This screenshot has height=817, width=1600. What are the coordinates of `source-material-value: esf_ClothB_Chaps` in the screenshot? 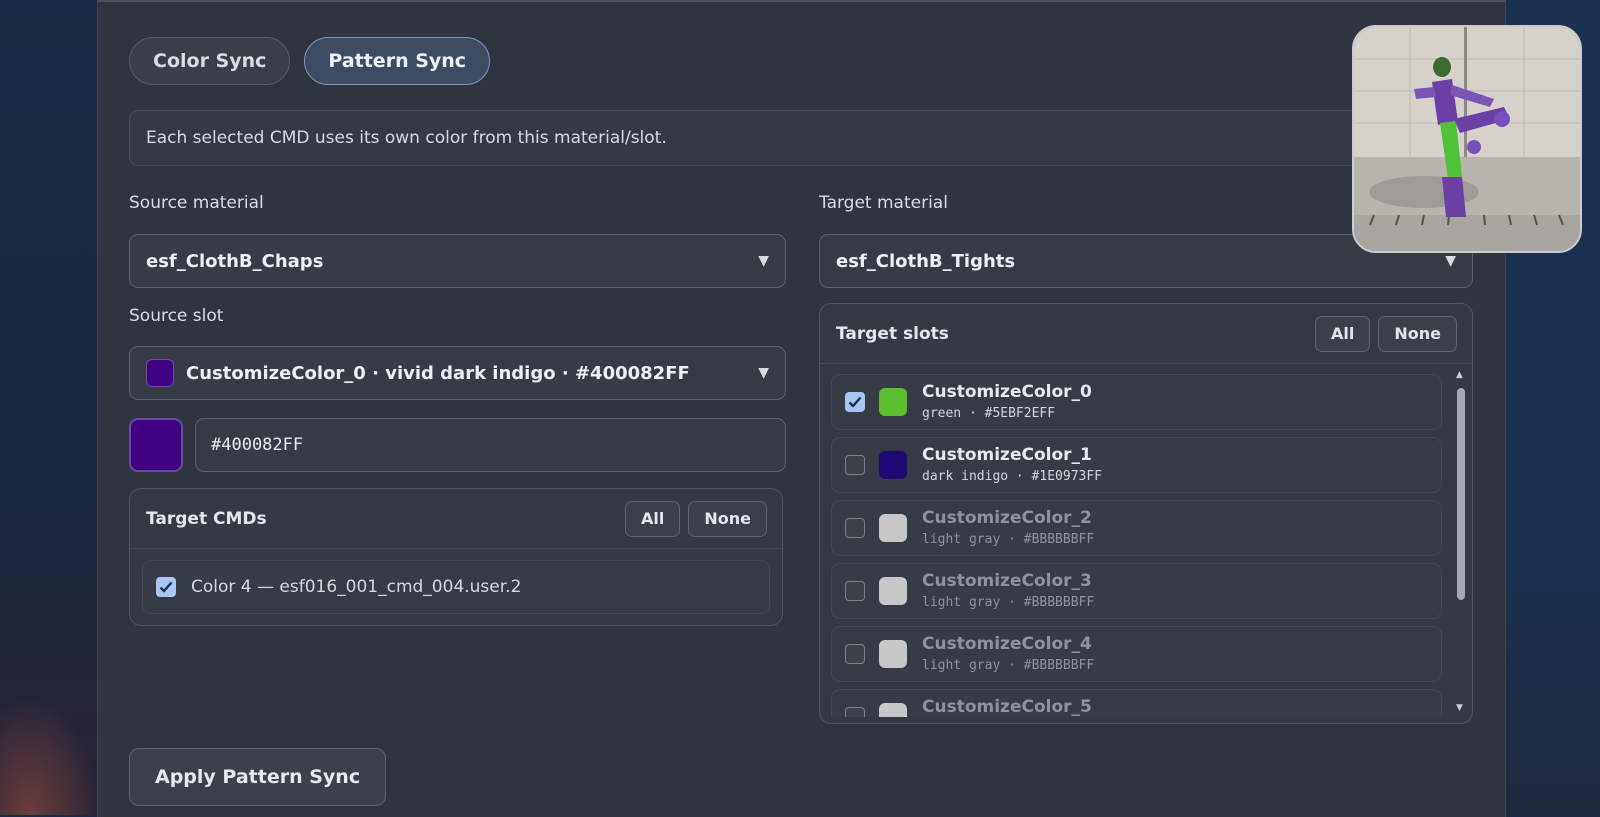 It's located at (235, 261).